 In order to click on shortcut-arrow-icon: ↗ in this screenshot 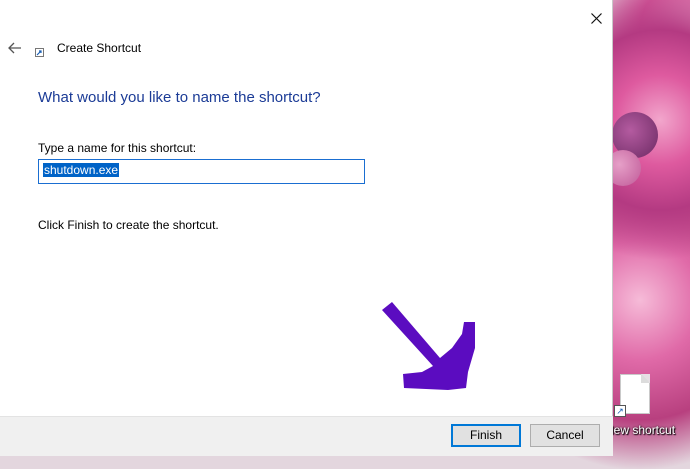, I will do `click(620, 411)`.